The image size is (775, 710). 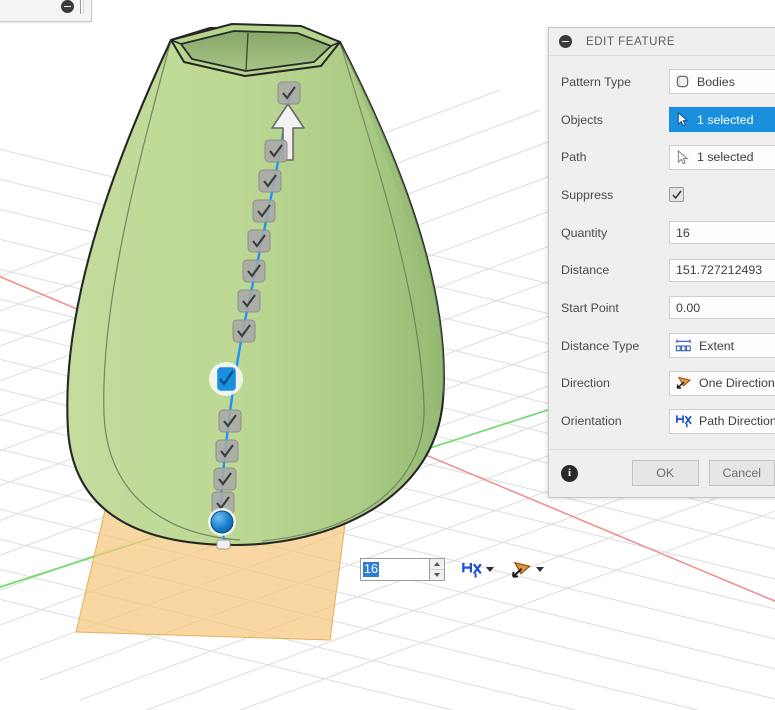 What do you see at coordinates (584, 232) in the screenshot?
I see `label-quantity: Quantity` at bounding box center [584, 232].